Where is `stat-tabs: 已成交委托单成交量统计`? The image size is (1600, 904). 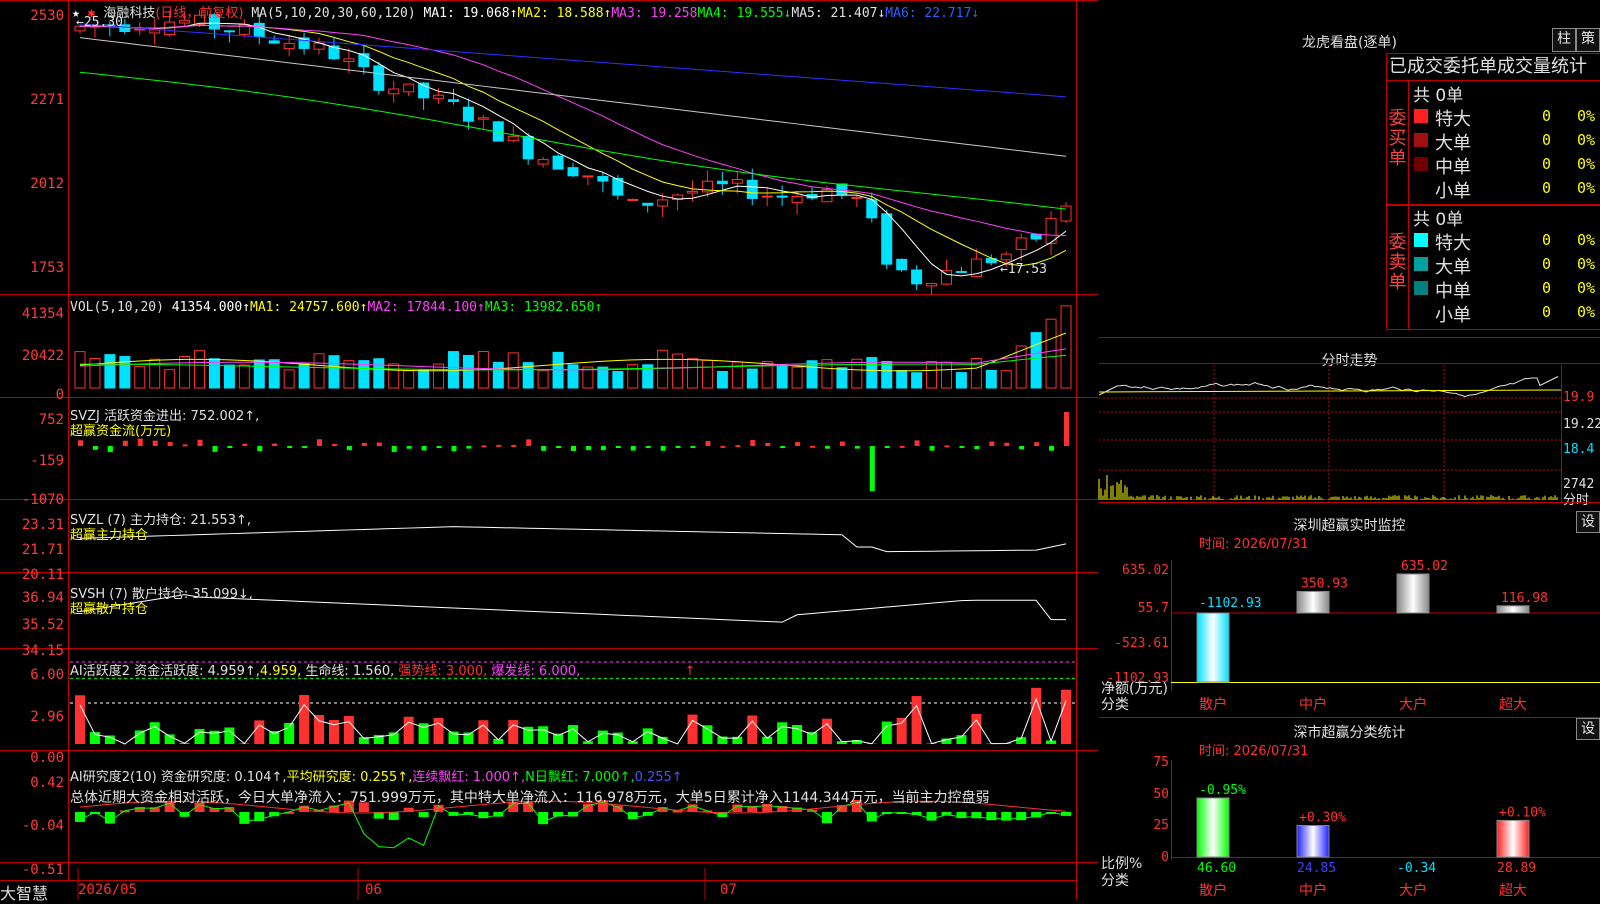
stat-tabs: 已成交委托单成交量统计 is located at coordinates (1493, 67).